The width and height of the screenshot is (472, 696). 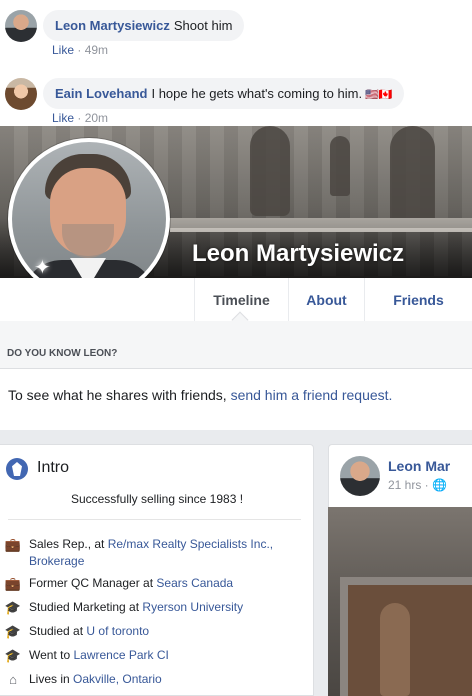 What do you see at coordinates (395, 649) in the screenshot?
I see `post-image-figure` at bounding box center [395, 649].